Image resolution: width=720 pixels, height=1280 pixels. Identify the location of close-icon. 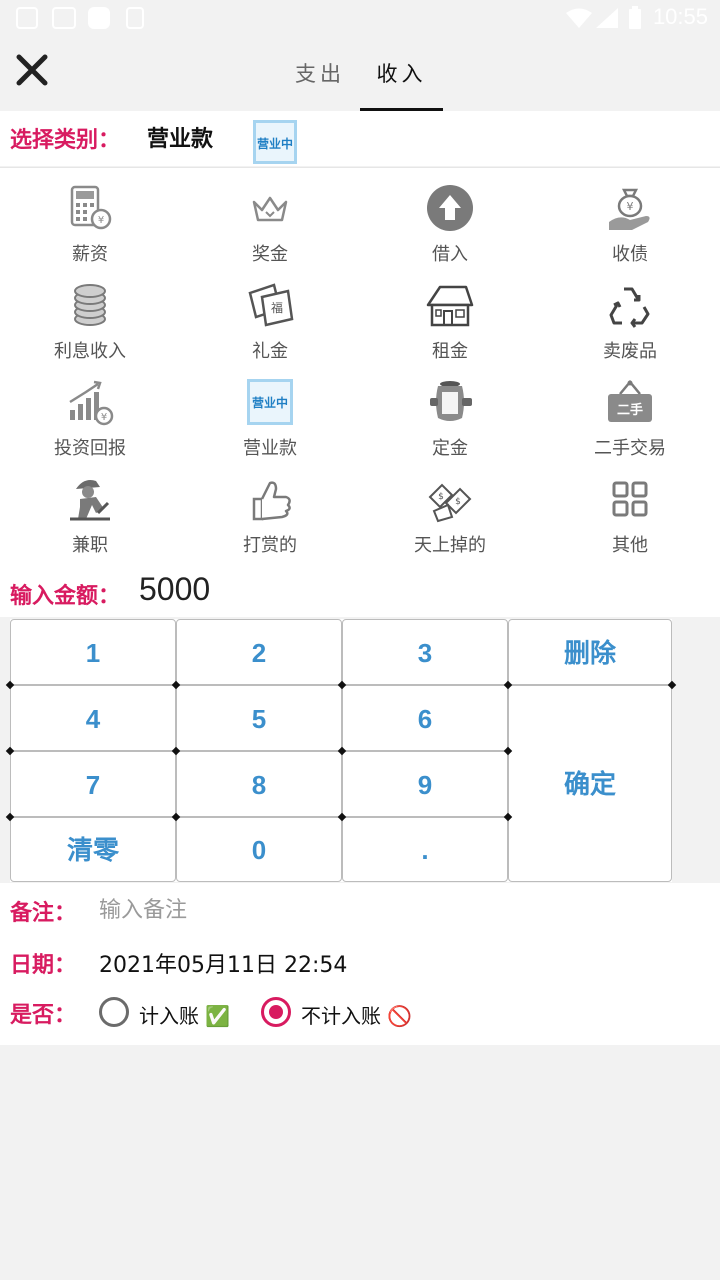
(32, 70).